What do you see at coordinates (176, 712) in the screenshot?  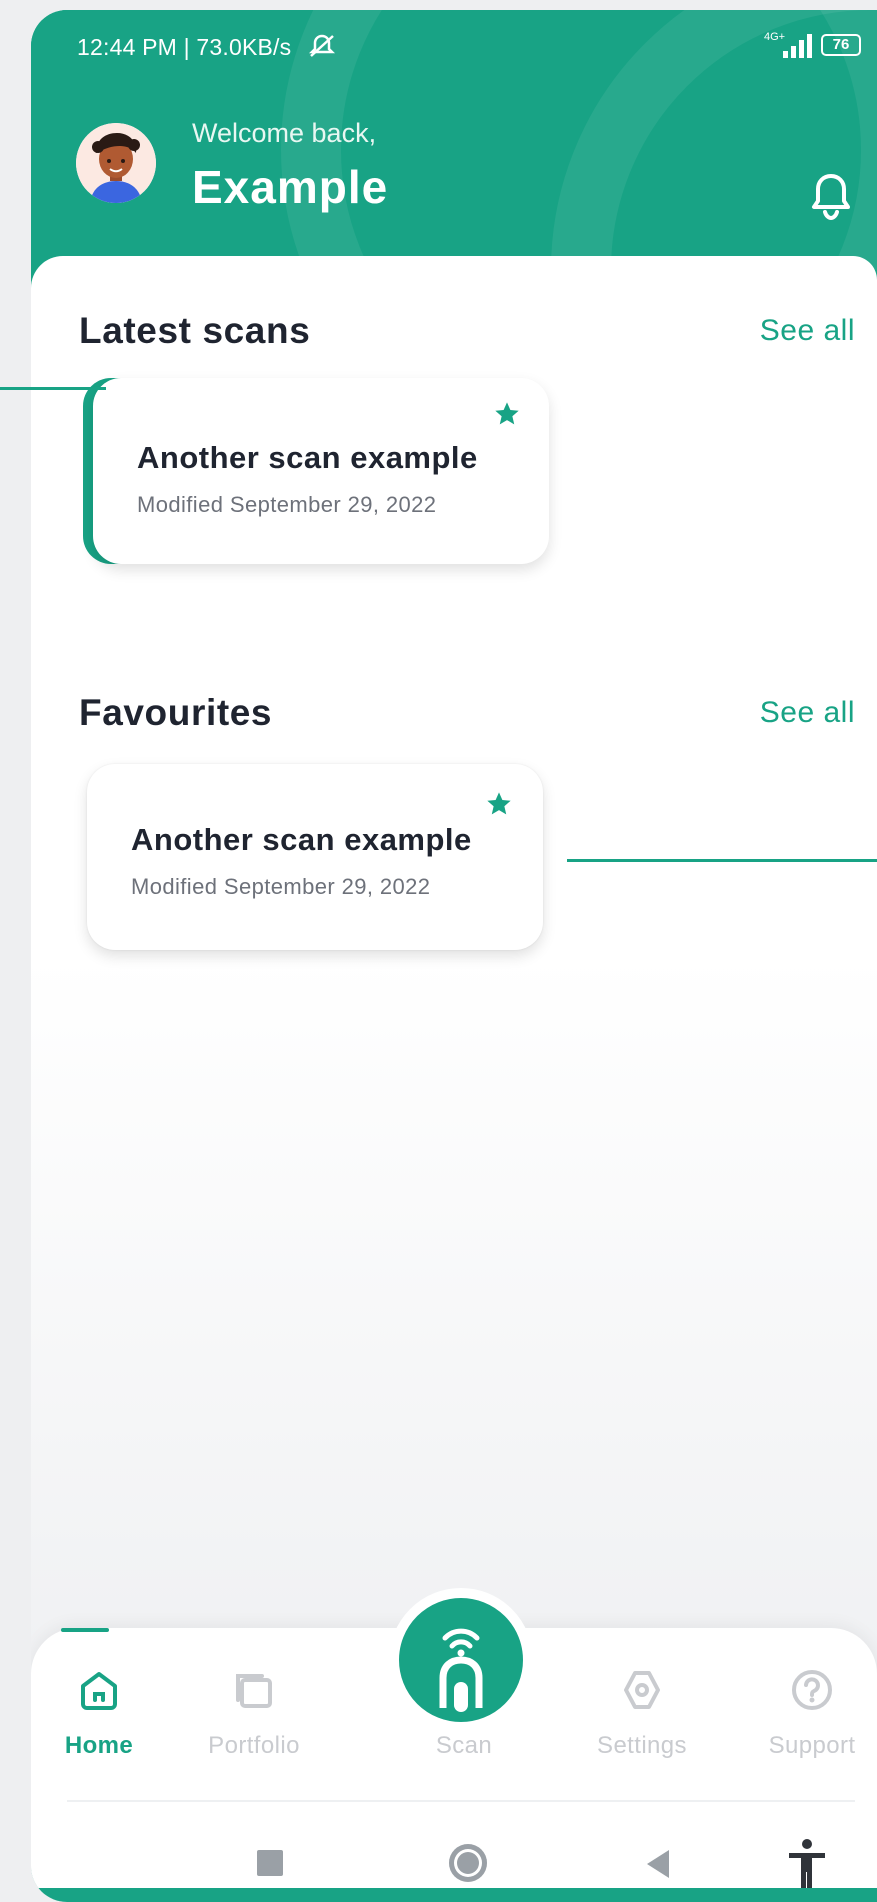 I see `favourites-title: Favourites` at bounding box center [176, 712].